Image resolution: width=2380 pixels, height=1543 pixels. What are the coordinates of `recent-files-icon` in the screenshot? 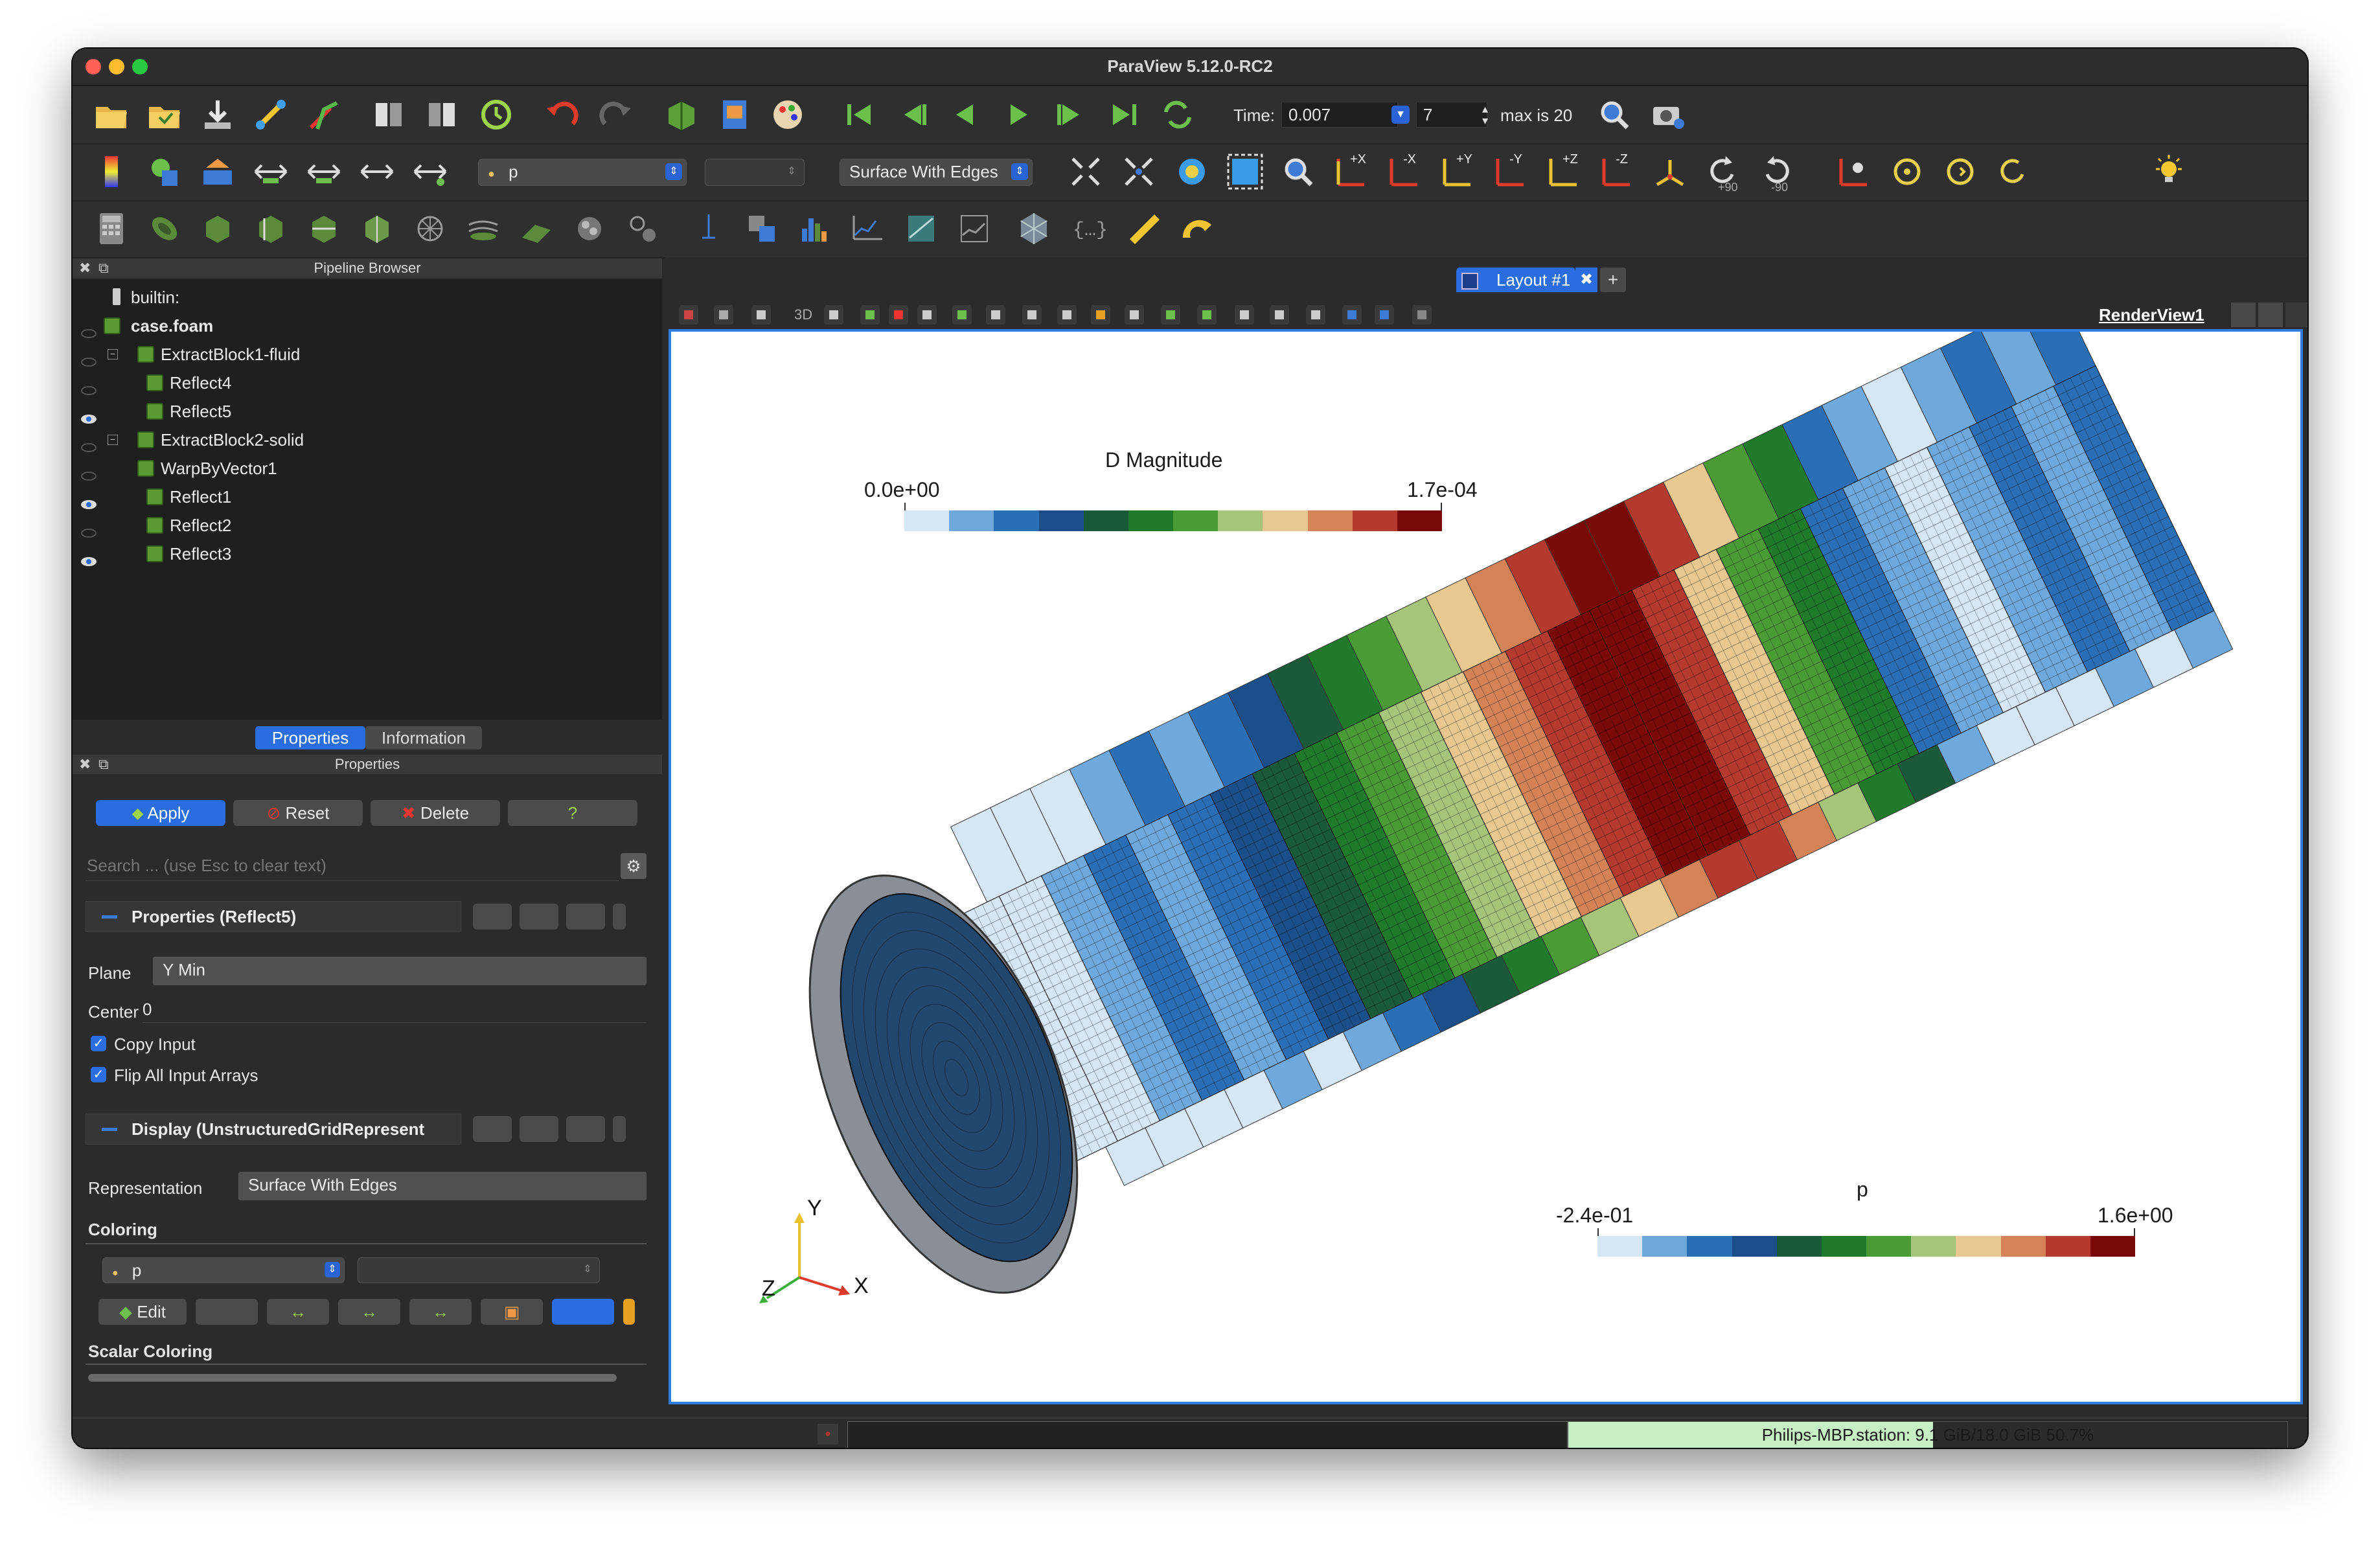 It's located at (164, 114).